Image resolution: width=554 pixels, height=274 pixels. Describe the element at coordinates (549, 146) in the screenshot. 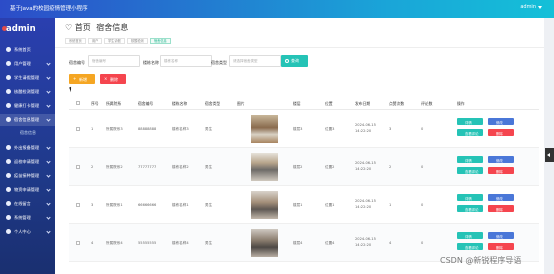

I see `right-gutter` at that location.